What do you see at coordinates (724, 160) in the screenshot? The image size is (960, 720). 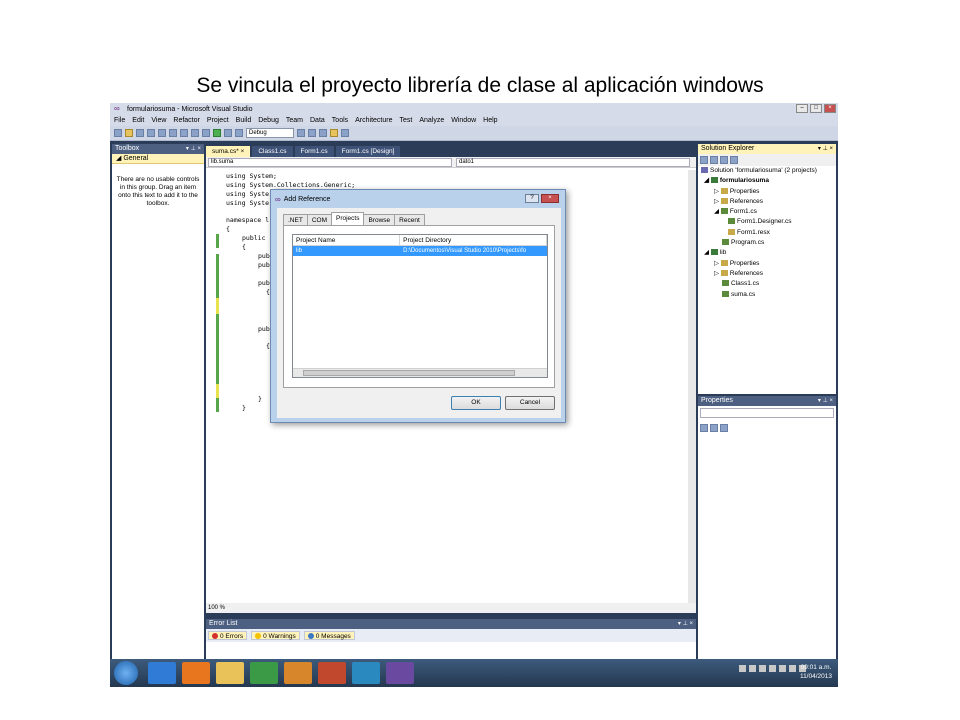 I see `refresh-icon` at bounding box center [724, 160].